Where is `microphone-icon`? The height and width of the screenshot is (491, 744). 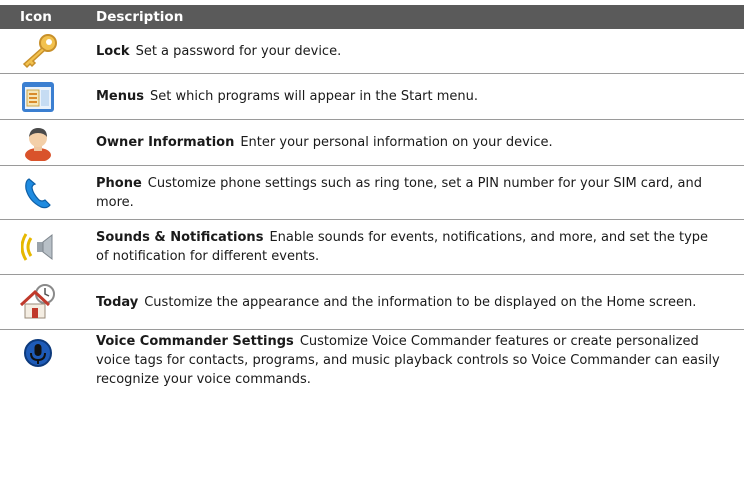
microphone-icon is located at coordinates (38, 353).